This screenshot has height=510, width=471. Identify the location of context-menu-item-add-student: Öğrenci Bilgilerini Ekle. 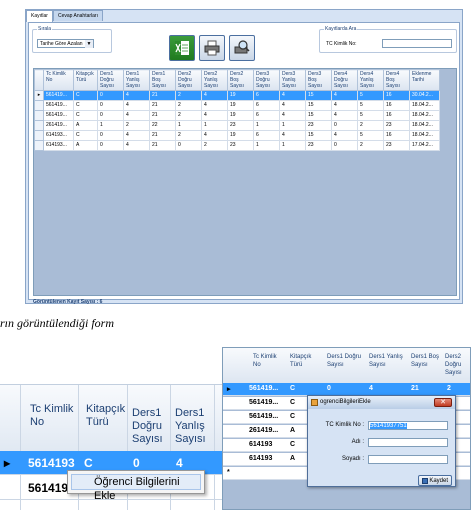
(136, 488).